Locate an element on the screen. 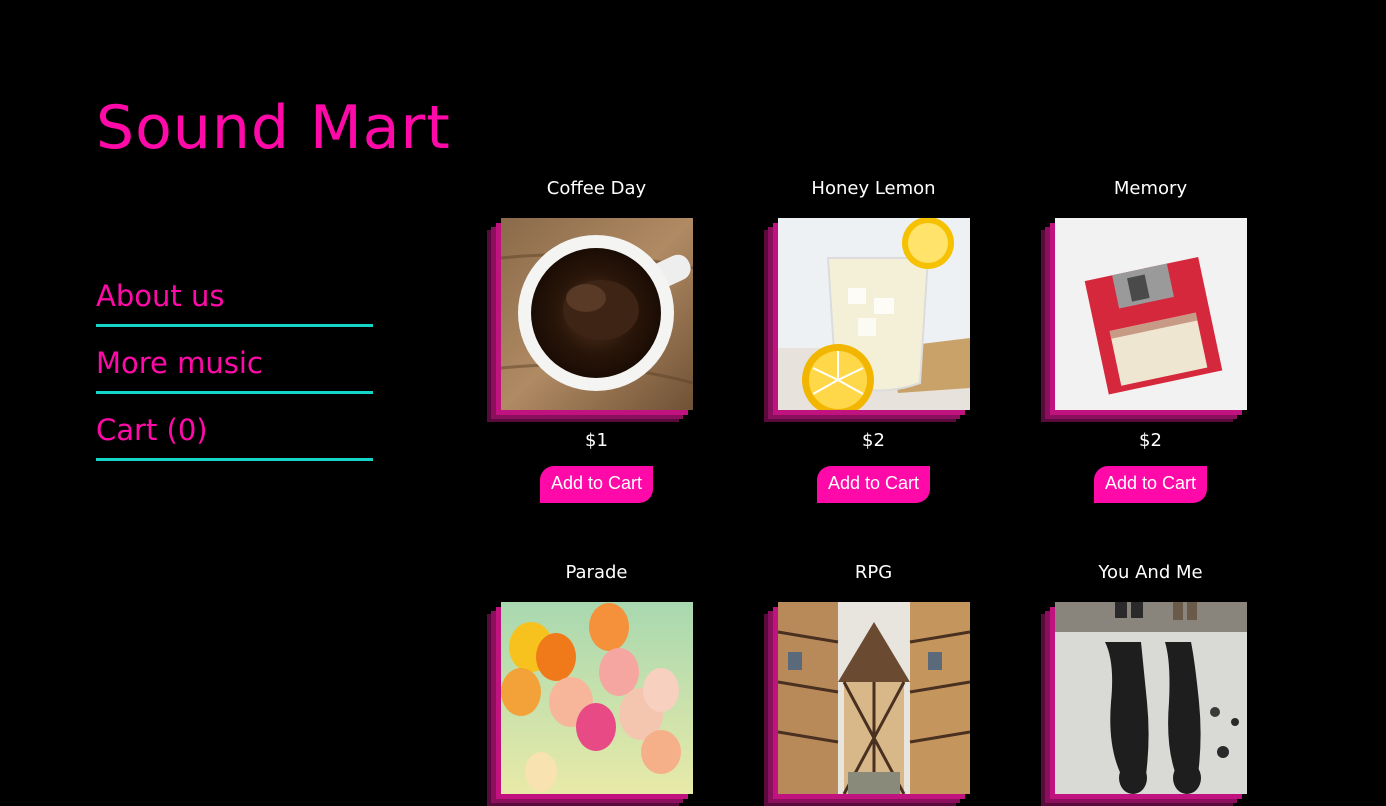 Image resolution: width=1386 pixels, height=806 pixels. product-card: RPG is located at coordinates (873, 684).